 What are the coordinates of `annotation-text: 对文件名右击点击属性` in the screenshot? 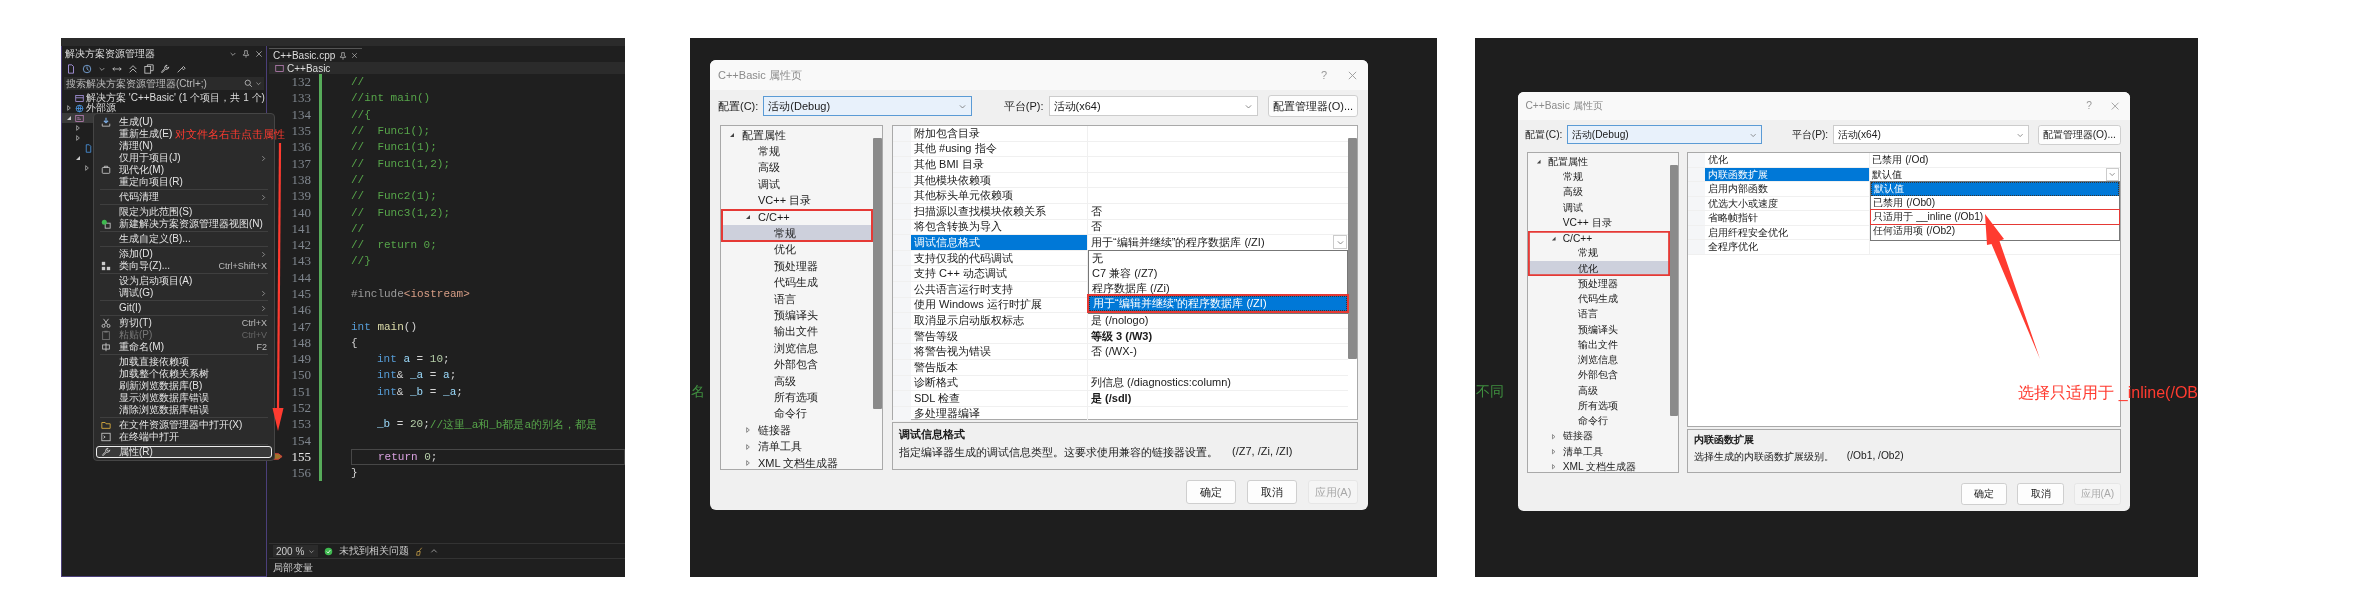 It's located at (230, 134).